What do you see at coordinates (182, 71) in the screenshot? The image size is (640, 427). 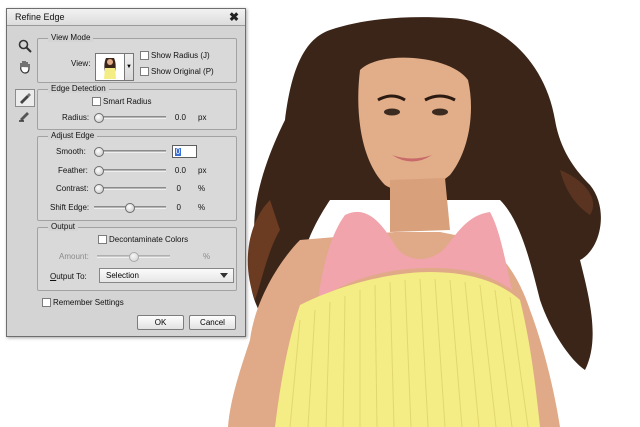 I see `show-original-label: Show Original (P)` at bounding box center [182, 71].